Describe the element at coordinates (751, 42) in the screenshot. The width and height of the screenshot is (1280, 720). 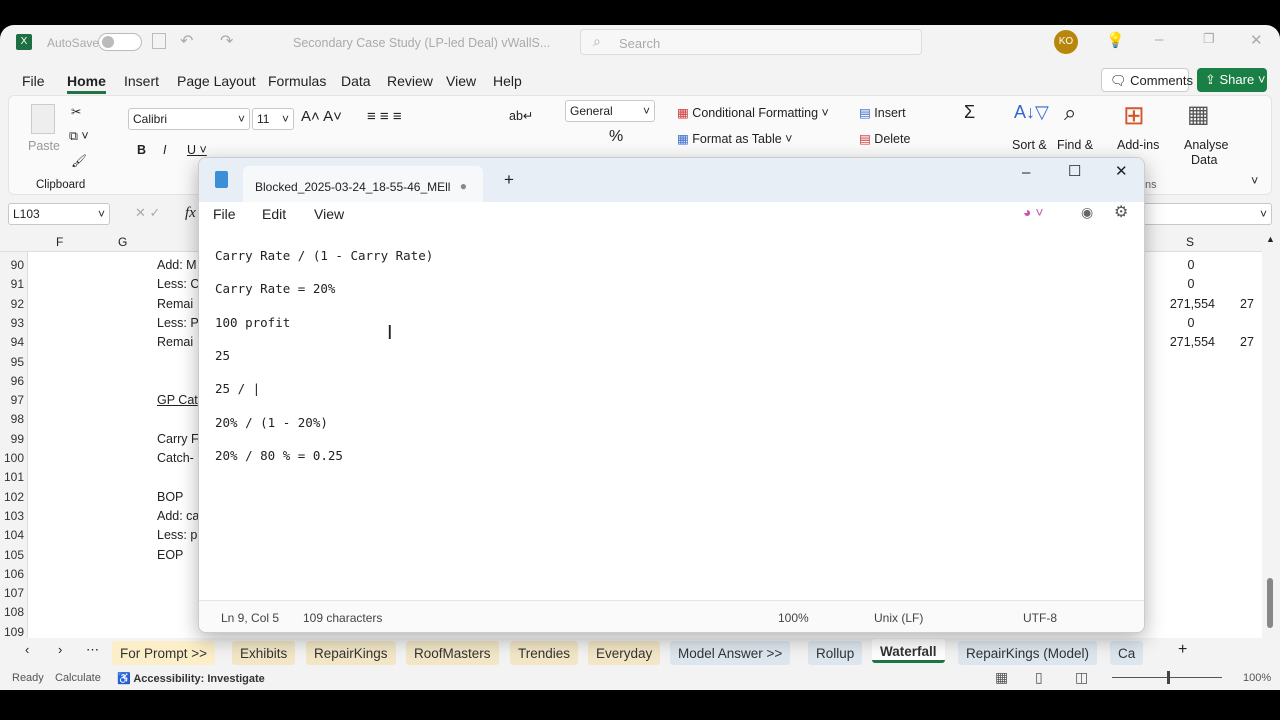
I see `search-box: ⌕ Search` at that location.